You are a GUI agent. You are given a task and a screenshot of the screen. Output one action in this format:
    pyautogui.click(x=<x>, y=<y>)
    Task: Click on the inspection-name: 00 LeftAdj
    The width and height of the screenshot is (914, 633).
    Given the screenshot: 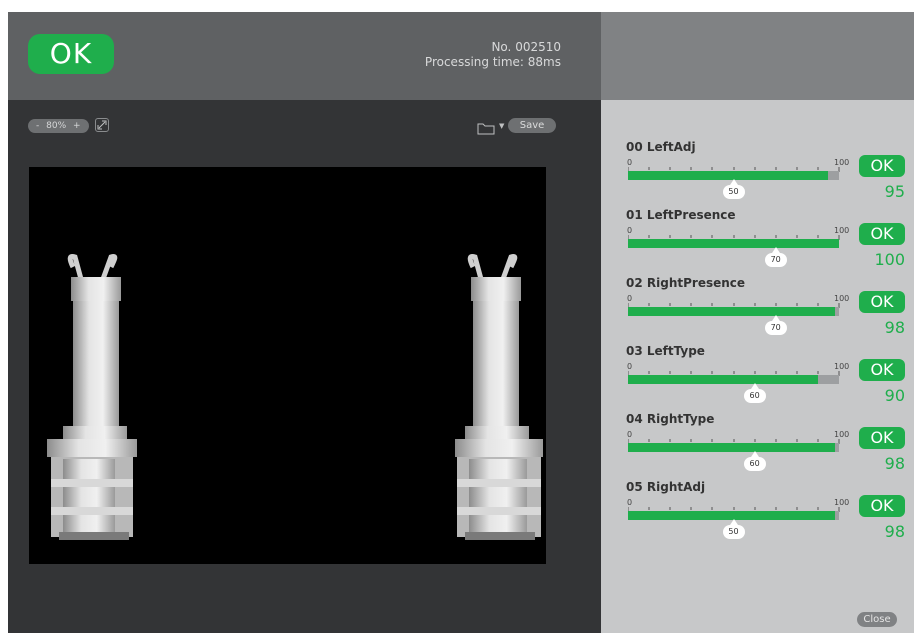 What is the action you would take?
    pyautogui.click(x=661, y=147)
    